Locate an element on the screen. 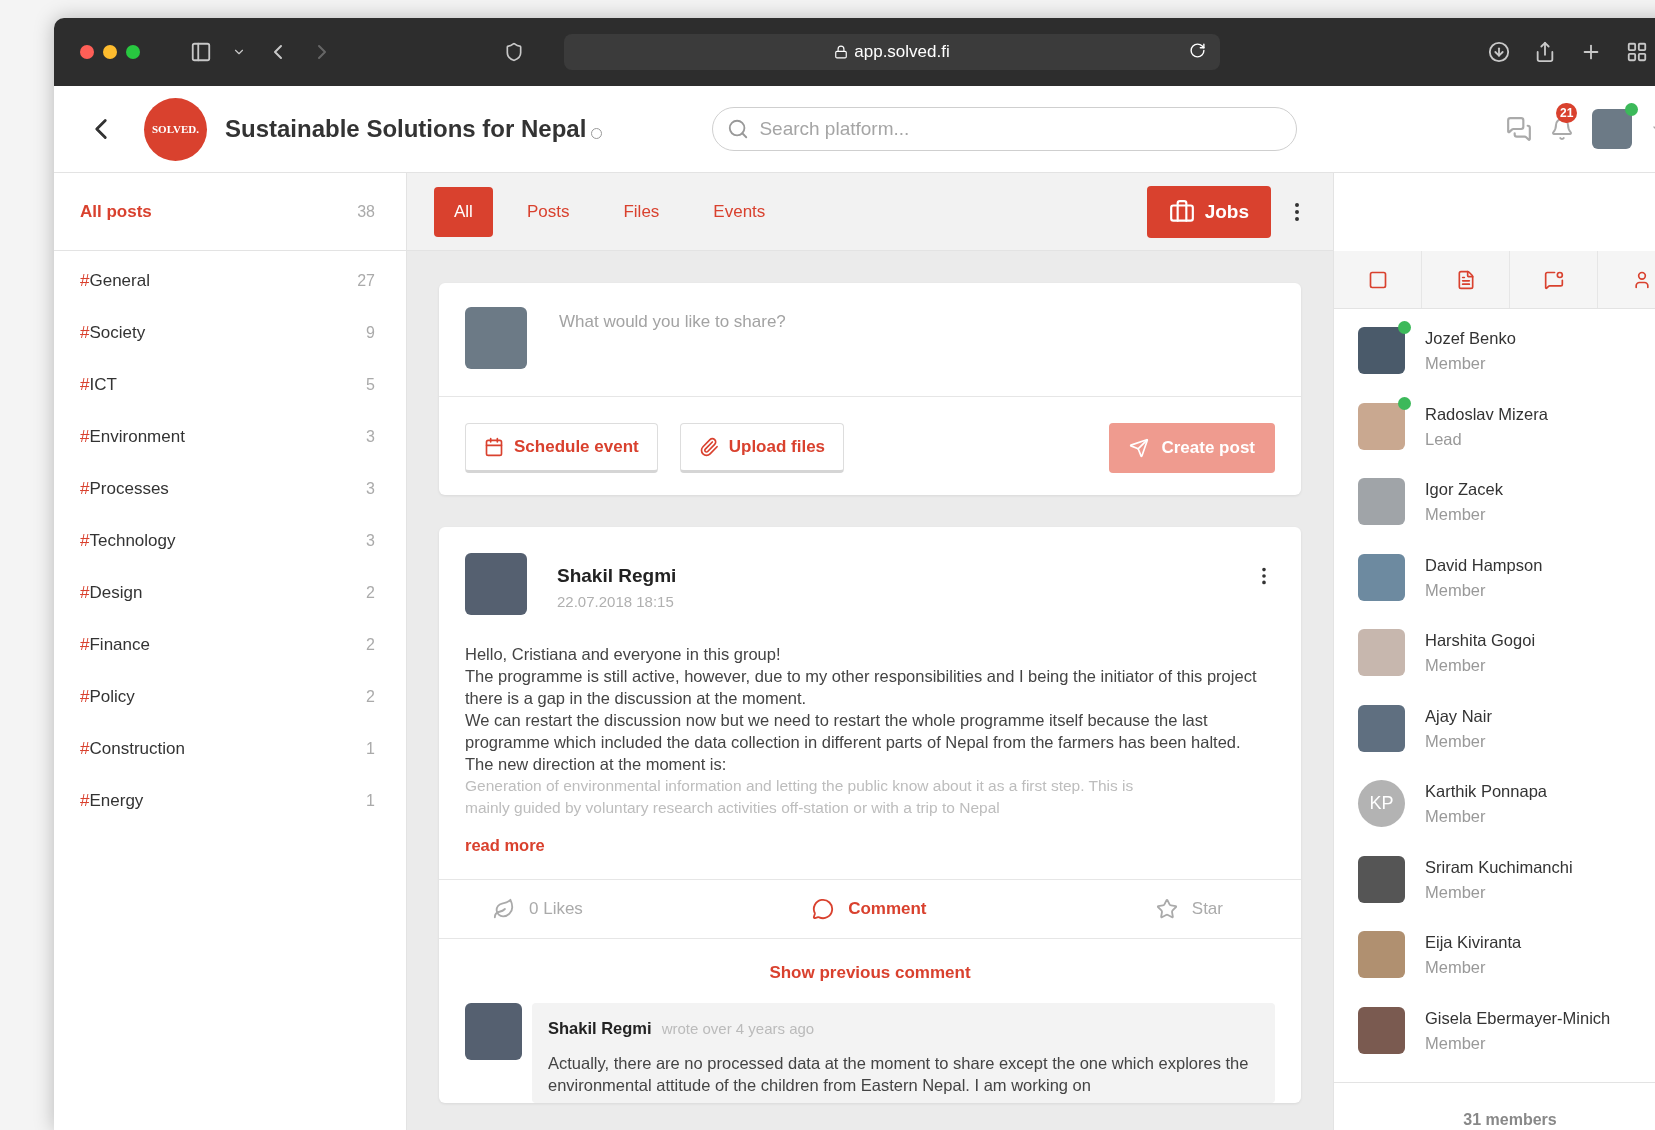 The image size is (1655, 1130). tab-overview-icon is located at coordinates (1637, 52).